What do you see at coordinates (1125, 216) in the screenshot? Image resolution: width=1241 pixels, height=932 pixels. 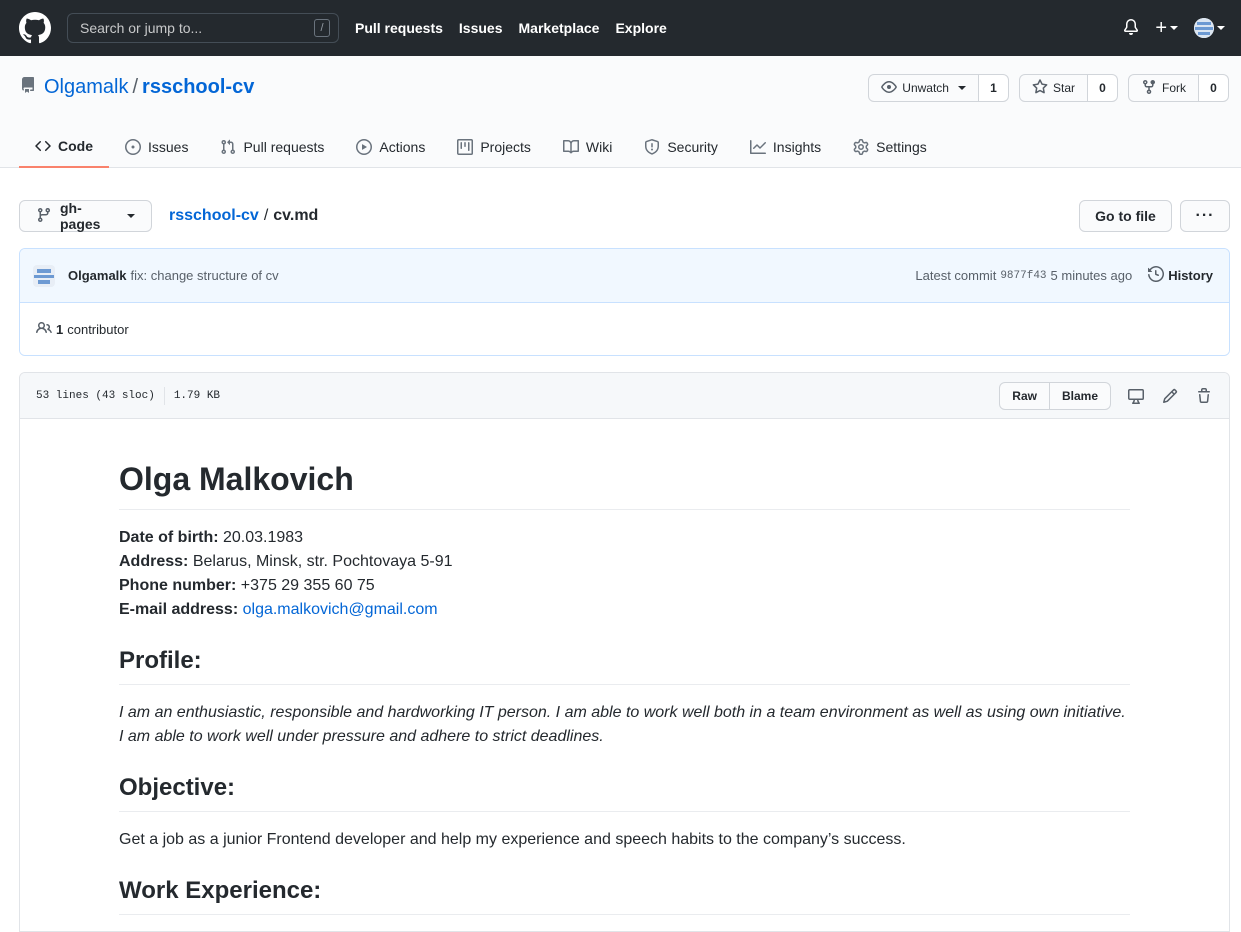 I see `go-to-file-button: Go to file` at bounding box center [1125, 216].